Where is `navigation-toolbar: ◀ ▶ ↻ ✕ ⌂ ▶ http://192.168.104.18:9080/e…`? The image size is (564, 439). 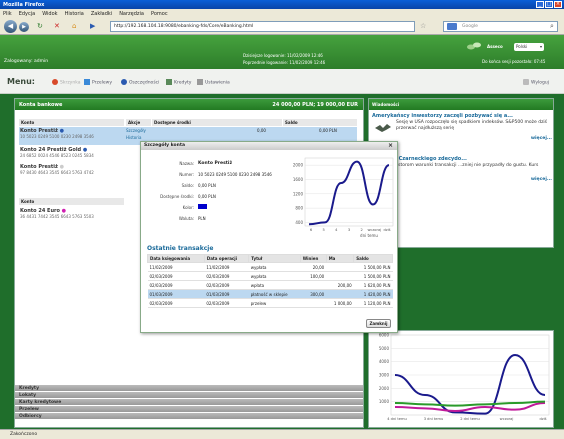 navigation-toolbar: ◀ ▶ ↻ ✕ ⌂ ▶ http://192.168.104.18:9080/e… is located at coordinates (282, 26).